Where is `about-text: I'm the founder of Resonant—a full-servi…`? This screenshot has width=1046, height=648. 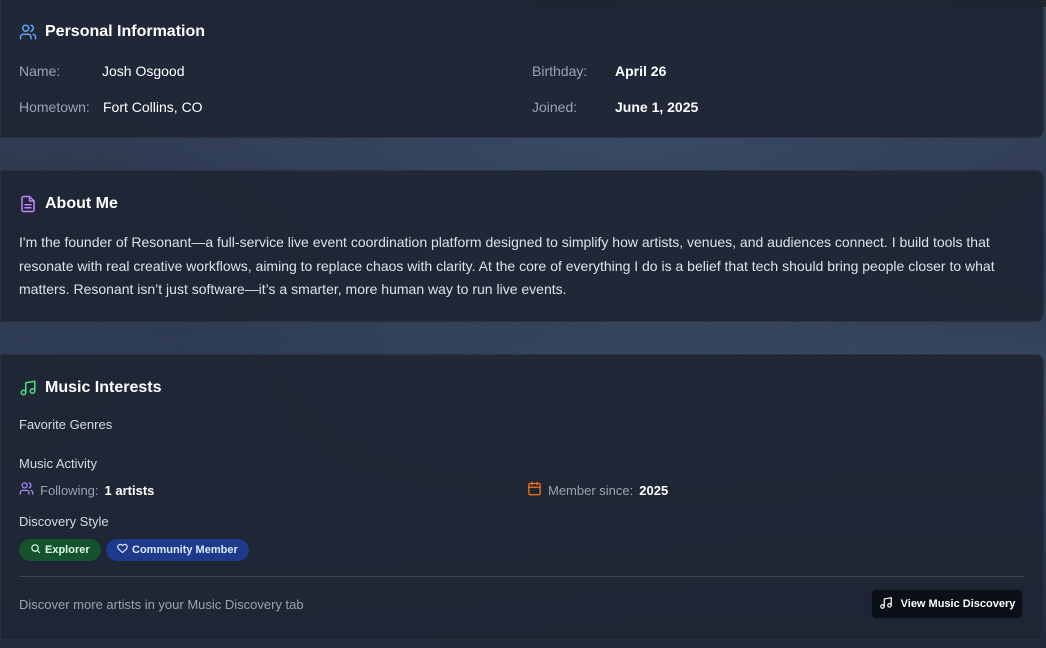 about-text: I'm the founder of Resonant—a full-servi… is located at coordinates (507, 265).